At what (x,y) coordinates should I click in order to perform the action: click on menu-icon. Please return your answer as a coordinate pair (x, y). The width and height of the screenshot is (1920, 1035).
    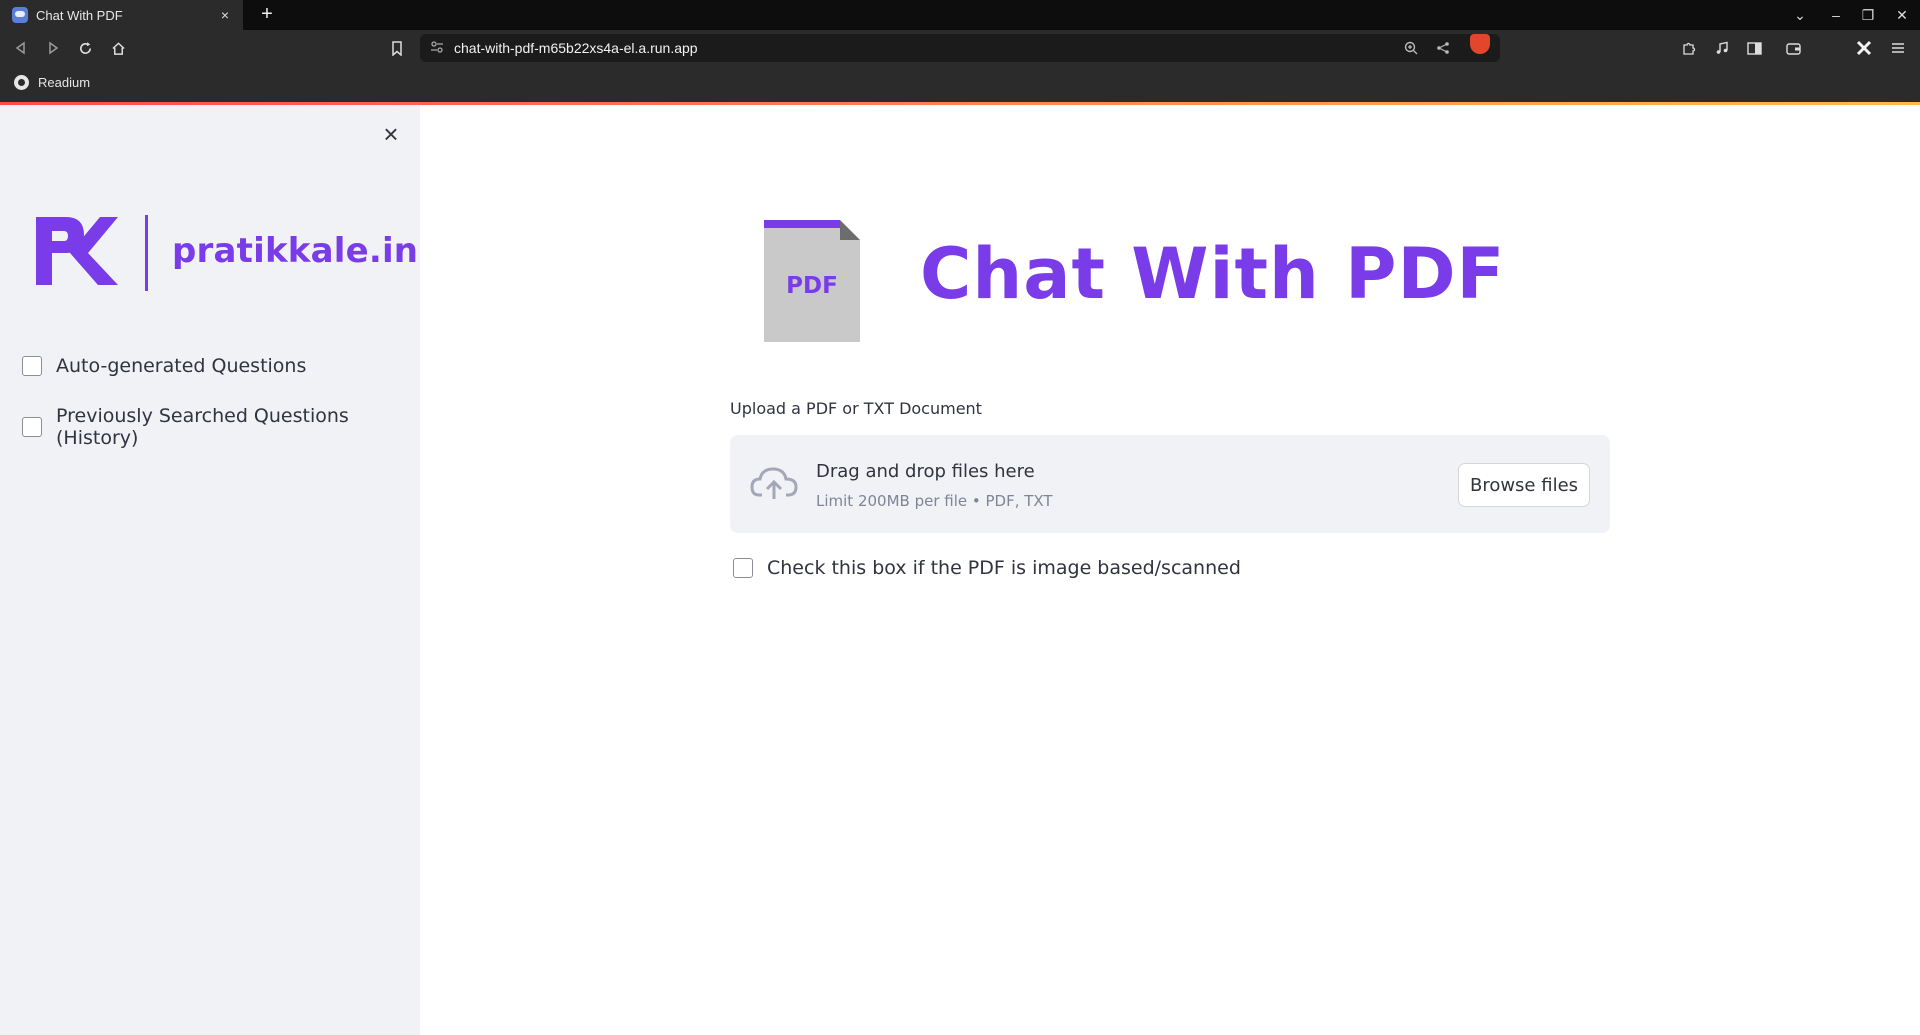
    Looking at the image, I should click on (1898, 48).